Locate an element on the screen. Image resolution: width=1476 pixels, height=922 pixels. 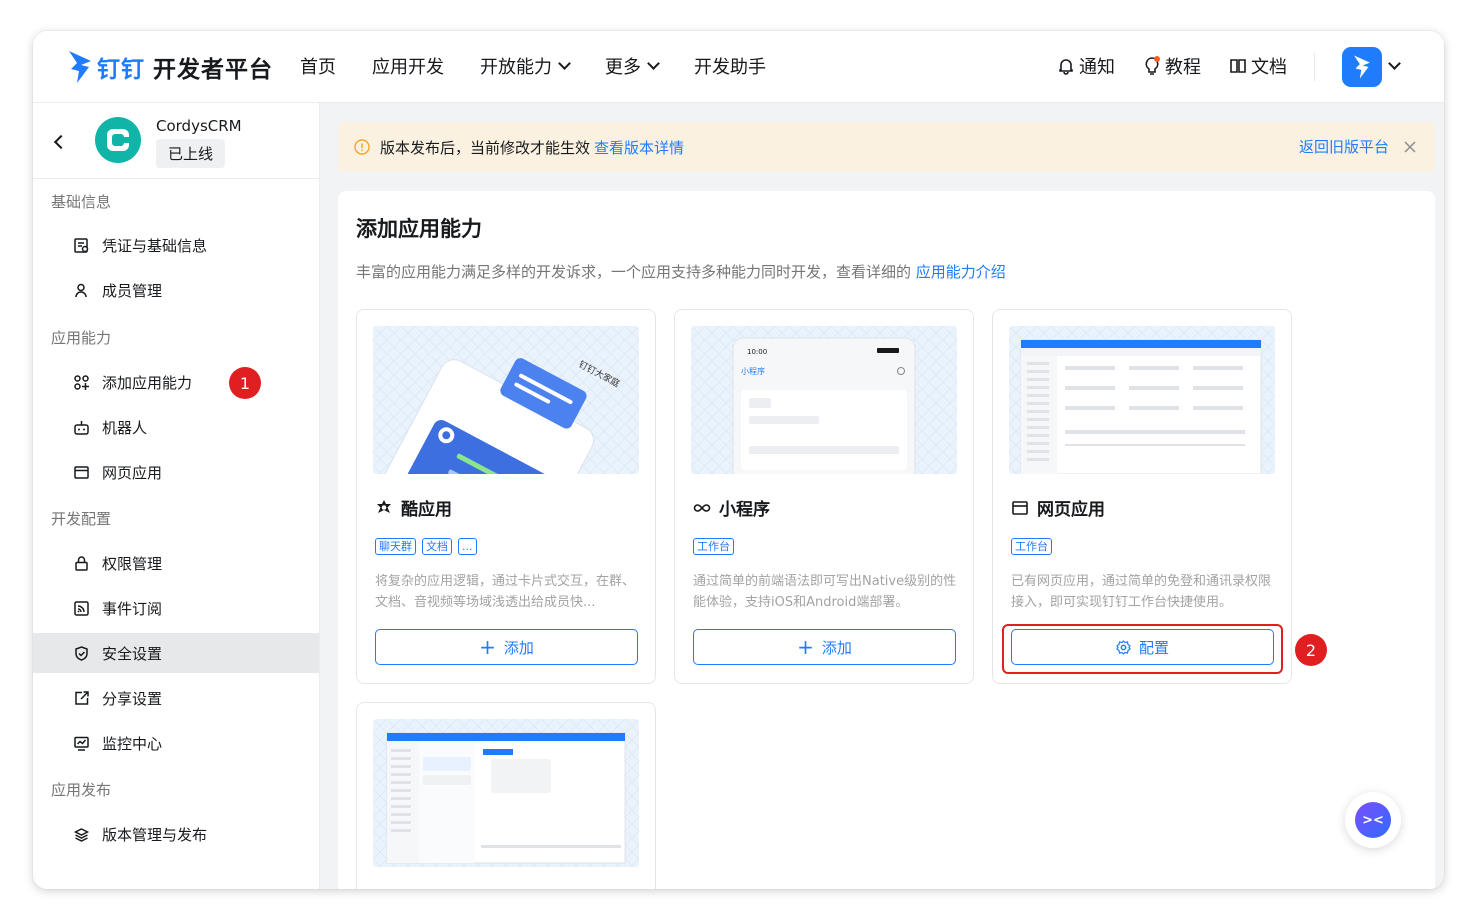
sidebar-item-versions: 版本管理与发布 is located at coordinates (176, 834).